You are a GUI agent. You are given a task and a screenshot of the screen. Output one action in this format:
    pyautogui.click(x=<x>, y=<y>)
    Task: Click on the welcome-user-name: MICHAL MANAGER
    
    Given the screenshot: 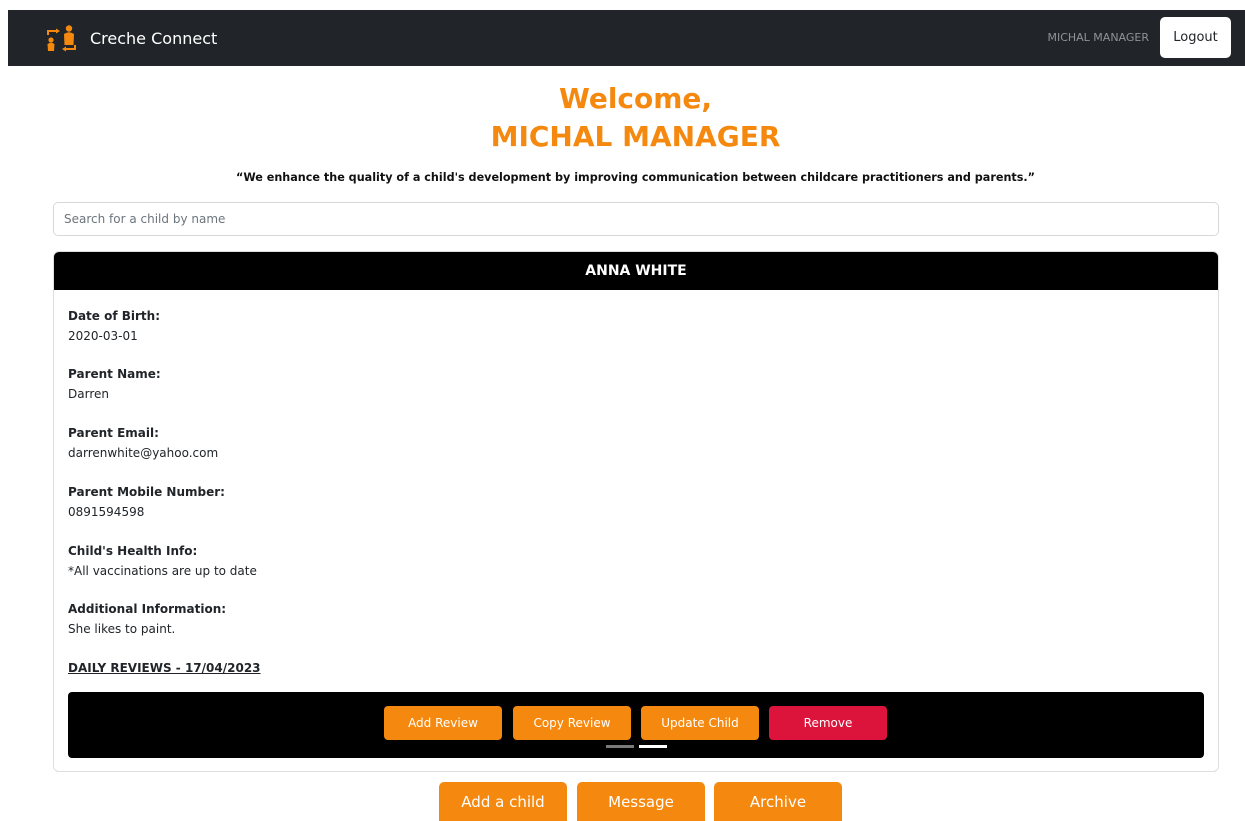 What is the action you would take?
    pyautogui.click(x=635, y=136)
    